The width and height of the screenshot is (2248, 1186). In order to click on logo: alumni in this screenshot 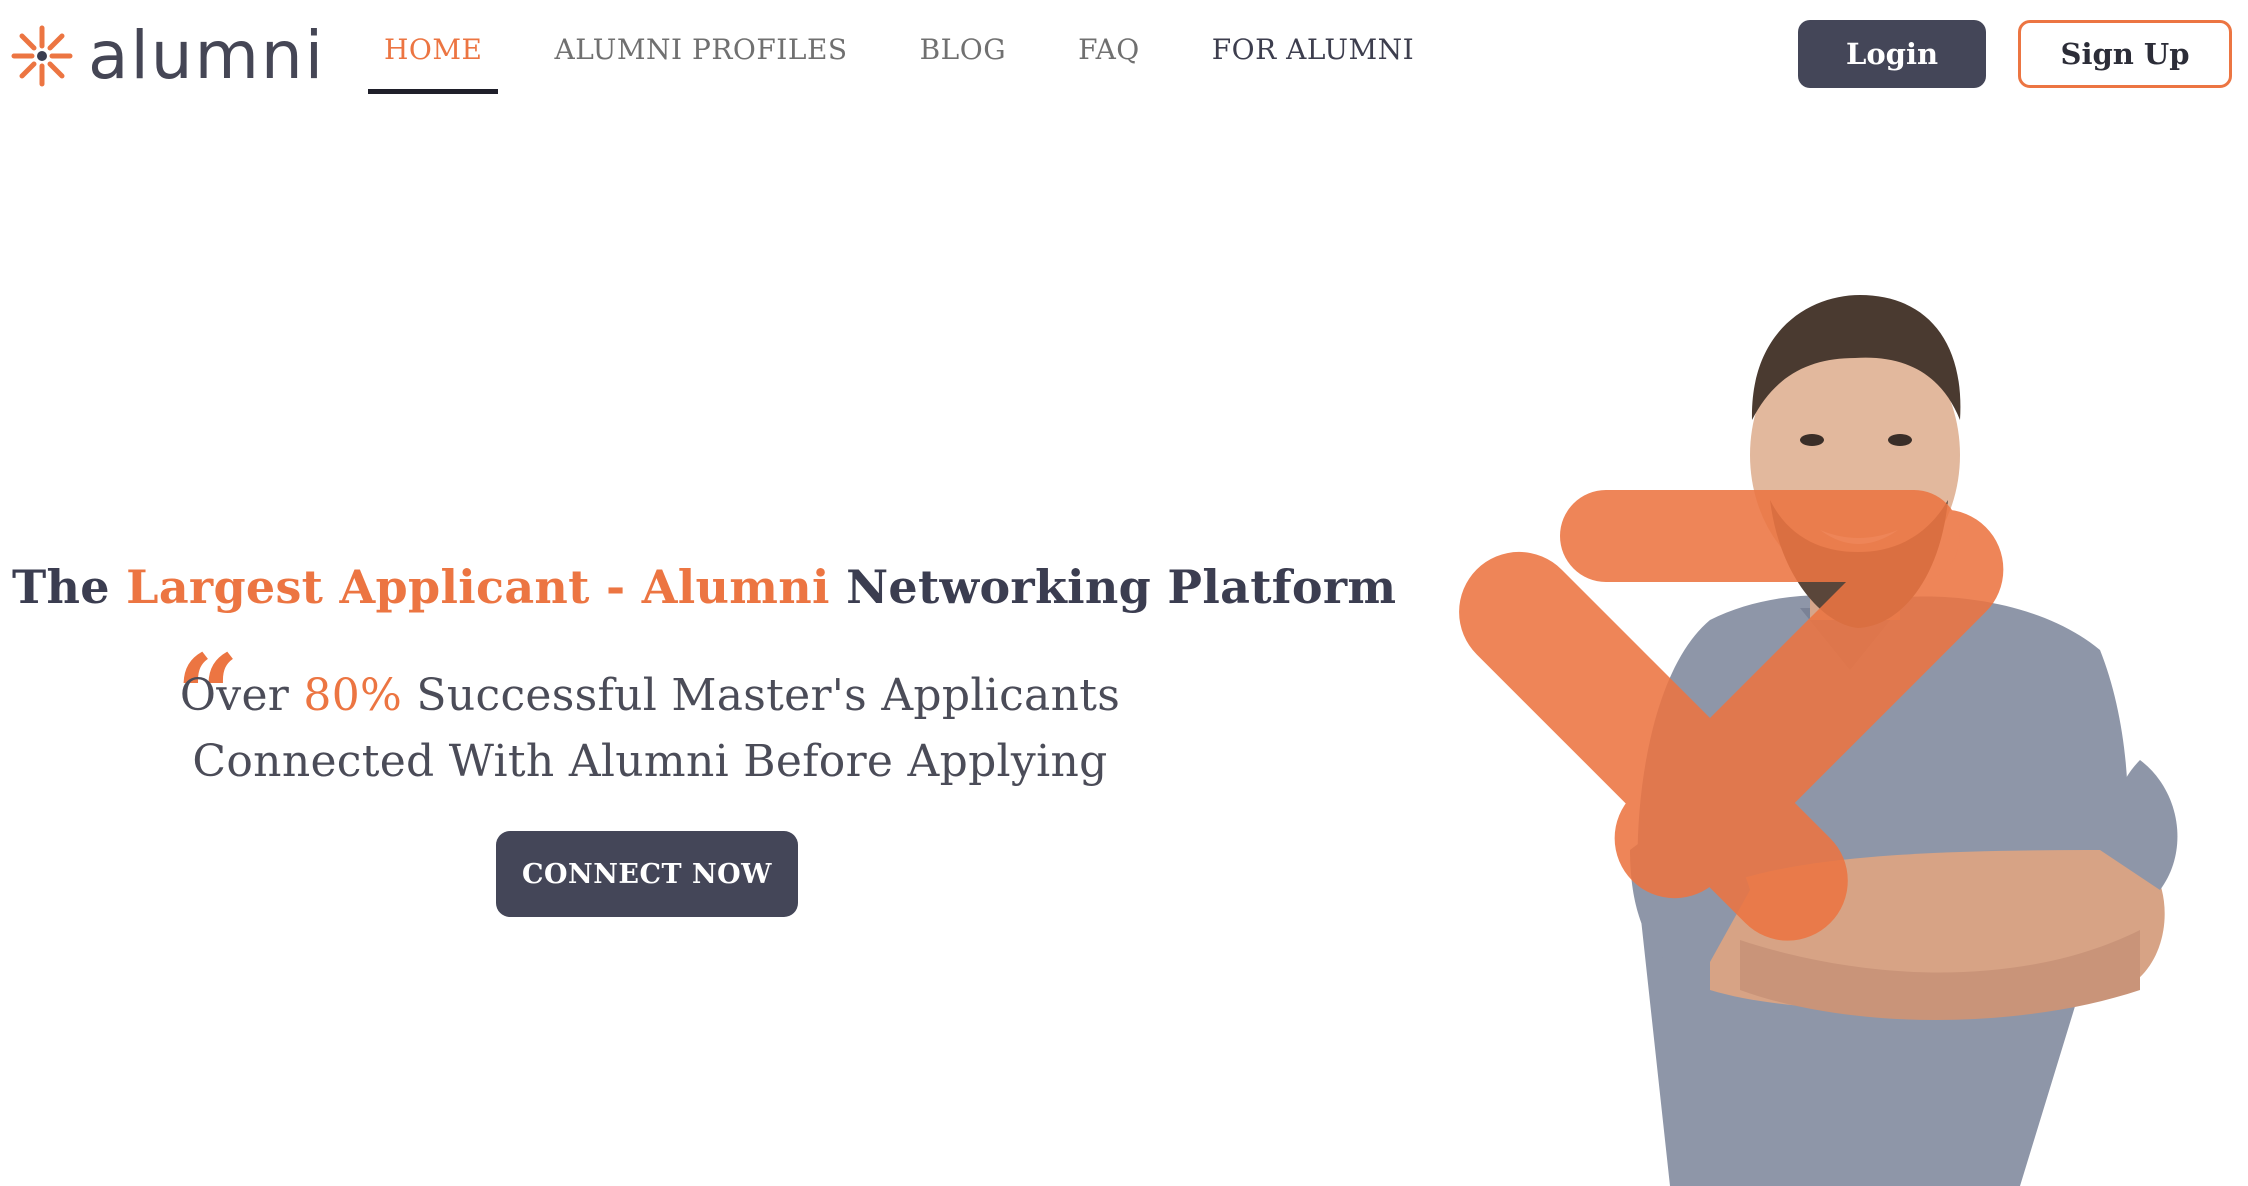, I will do `click(167, 56)`.